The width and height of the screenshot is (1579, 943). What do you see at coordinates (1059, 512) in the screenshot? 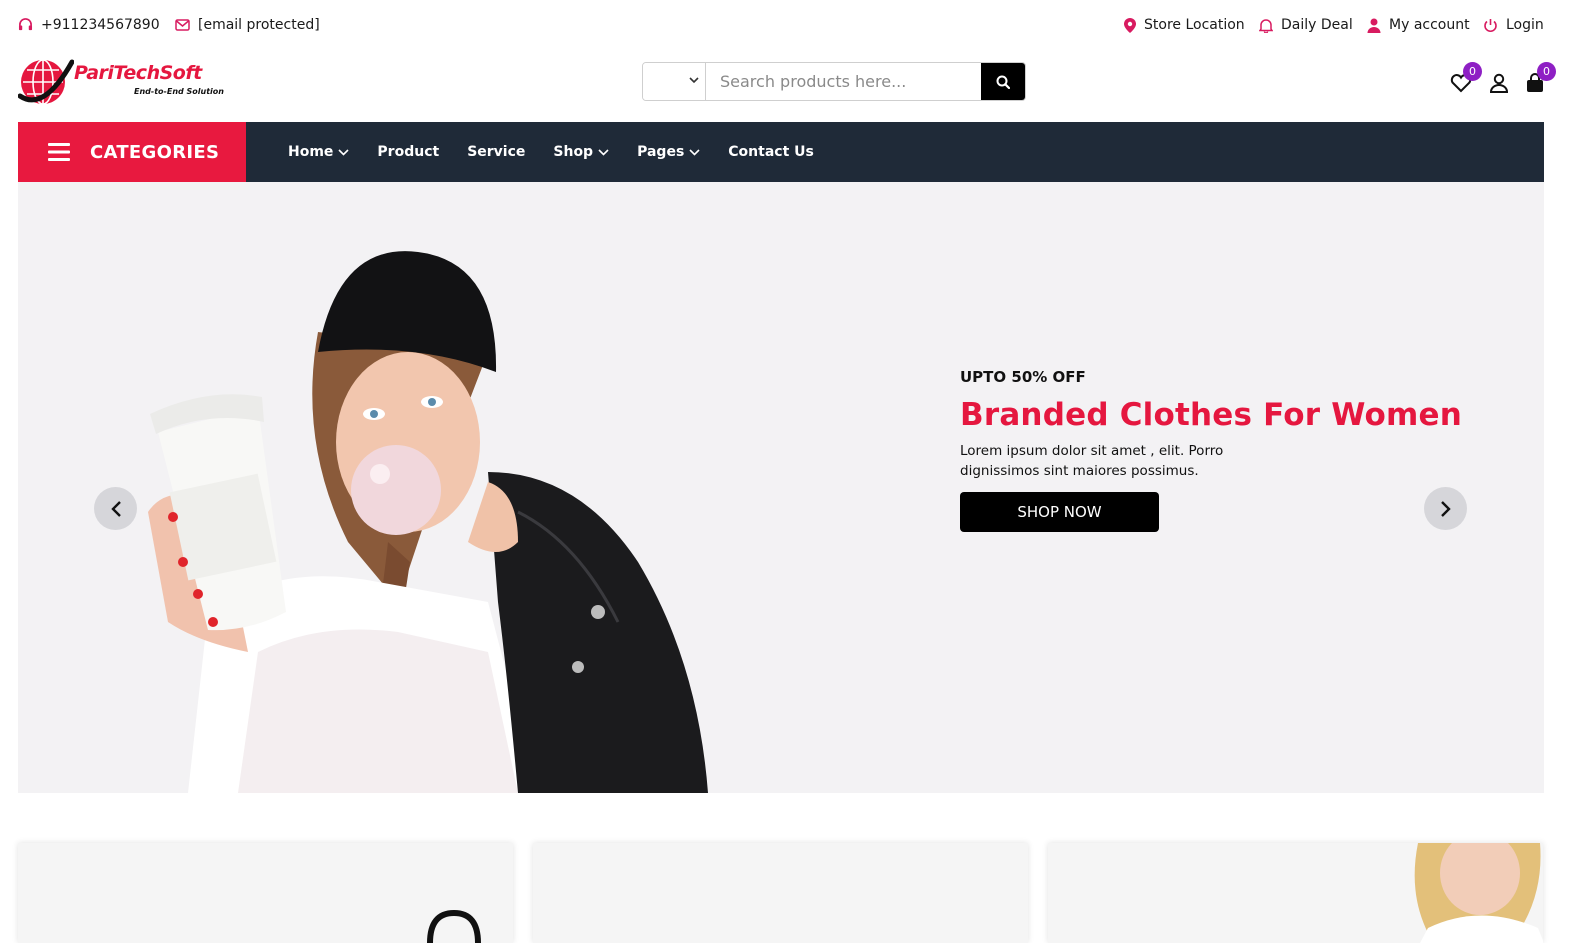
I see `shop-now-button: SHOP NOW` at bounding box center [1059, 512].